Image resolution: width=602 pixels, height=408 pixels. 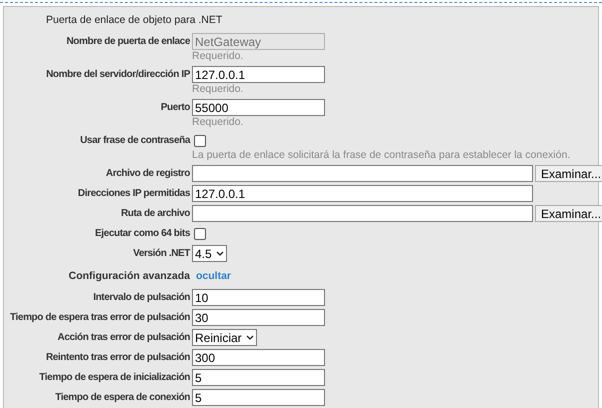 I want to click on dropdown: Reiniciar, so click(x=224, y=337).